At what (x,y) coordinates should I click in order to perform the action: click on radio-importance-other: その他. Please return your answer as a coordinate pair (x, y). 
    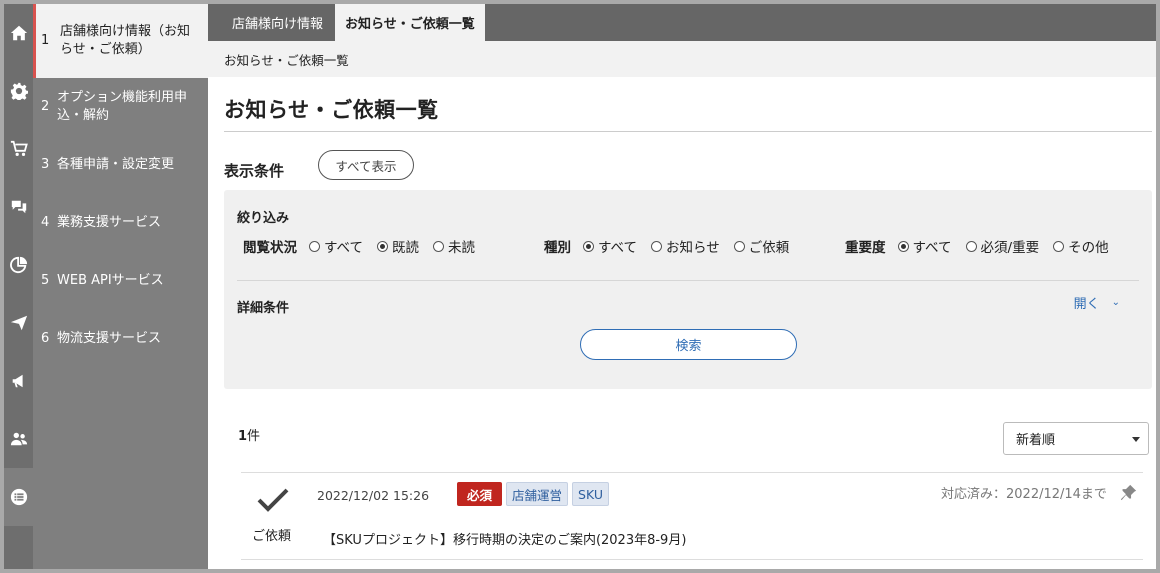
    Looking at the image, I should click on (1081, 246).